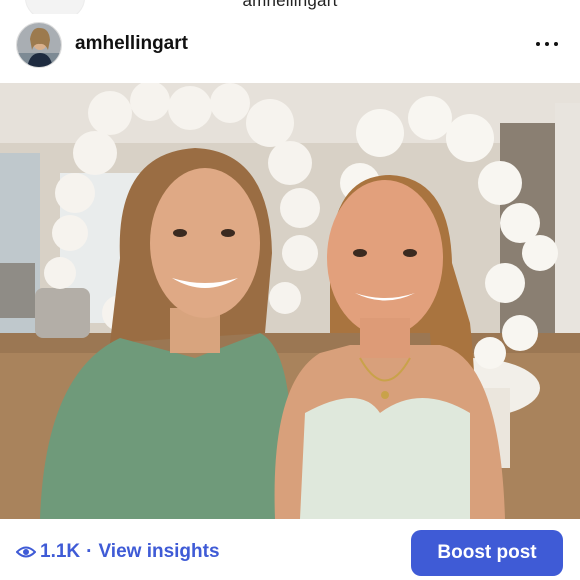 The width and height of the screenshot is (580, 580). What do you see at coordinates (487, 553) in the screenshot?
I see `boost-post-button: Boost post` at bounding box center [487, 553].